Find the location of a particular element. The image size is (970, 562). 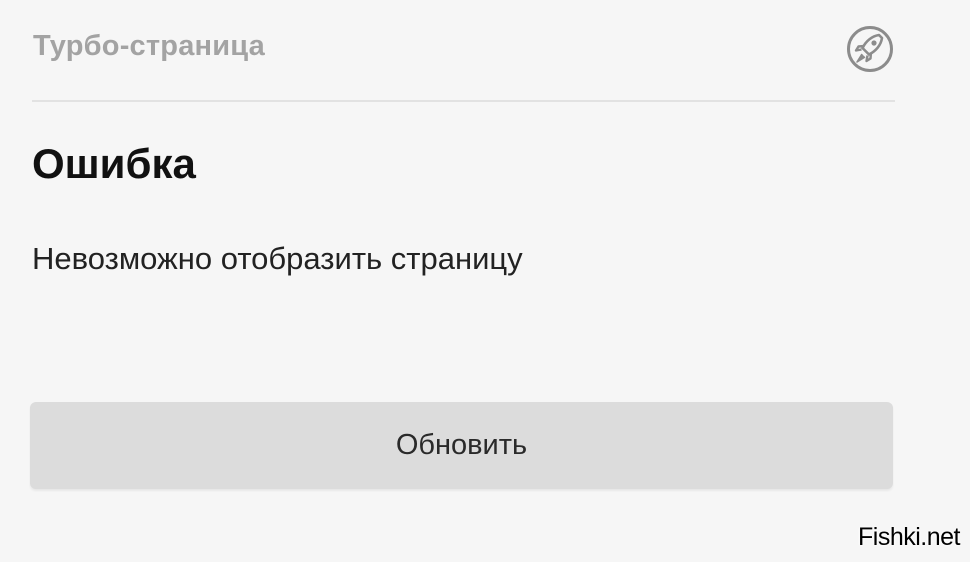

header-divider is located at coordinates (463, 101).